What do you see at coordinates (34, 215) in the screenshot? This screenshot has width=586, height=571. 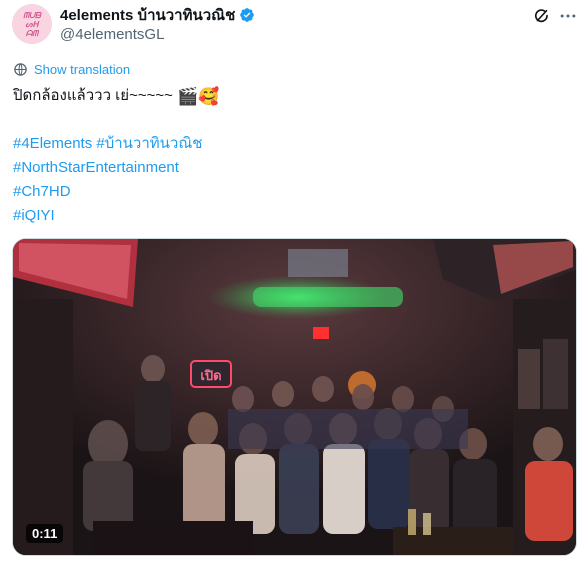 I see `hashtag-iqiyi: #iQIYI` at bounding box center [34, 215].